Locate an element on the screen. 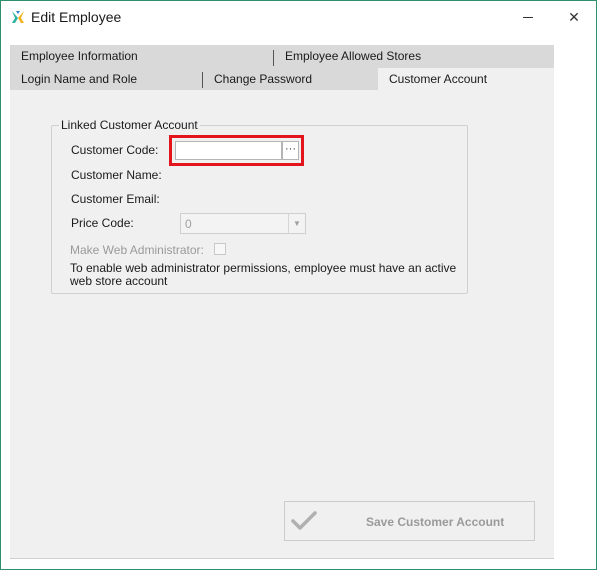 The image size is (597, 570). group-legend: Linked Customer Account is located at coordinates (129, 125).